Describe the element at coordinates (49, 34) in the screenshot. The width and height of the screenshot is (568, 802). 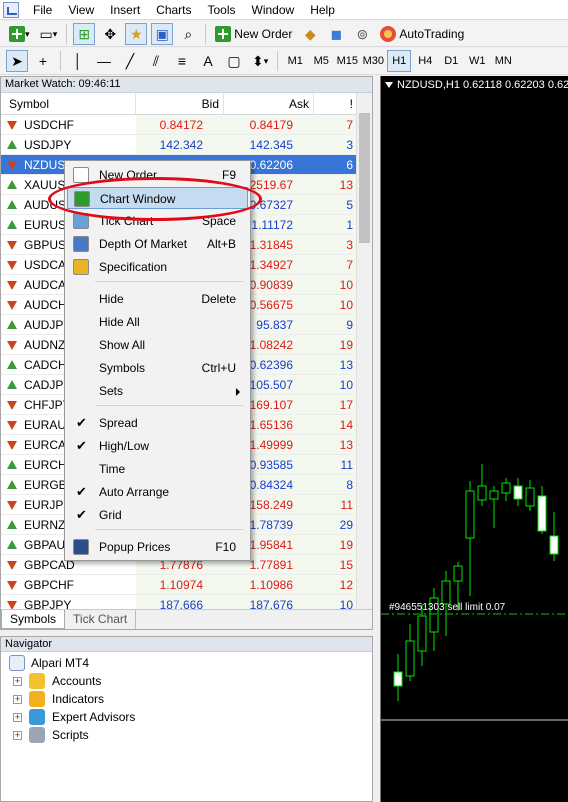
I see `profiles-button: ▭ ▾` at that location.